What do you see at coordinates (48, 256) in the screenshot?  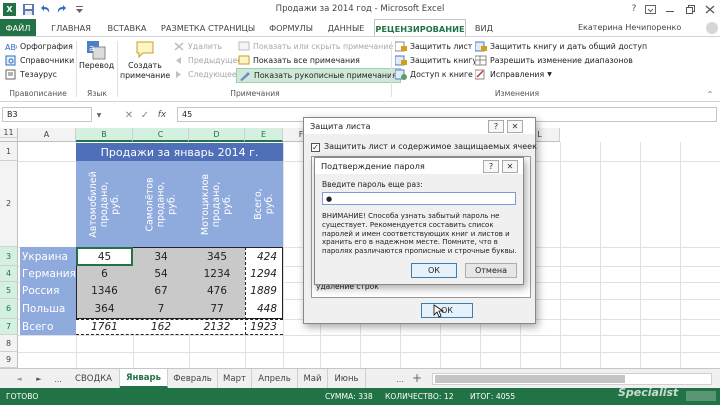 I see `country-label: Украина` at bounding box center [48, 256].